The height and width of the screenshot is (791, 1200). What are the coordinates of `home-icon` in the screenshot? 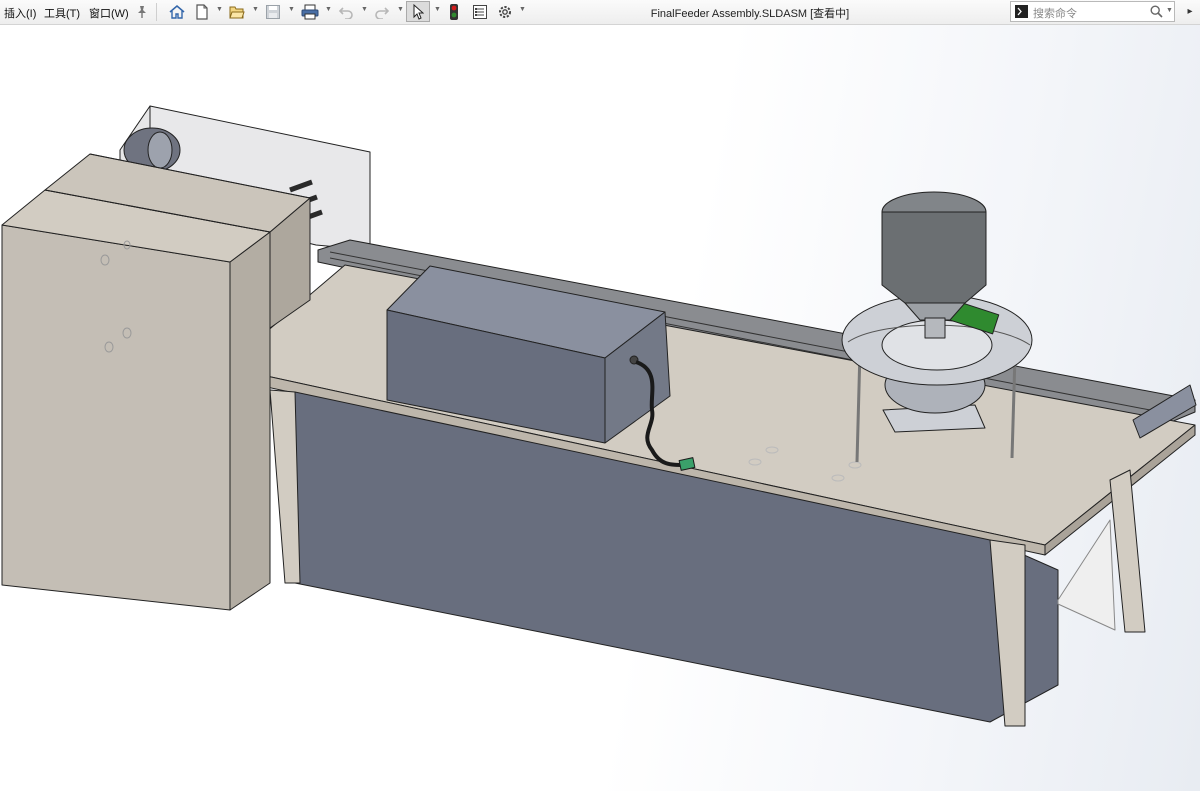 It's located at (177, 11).